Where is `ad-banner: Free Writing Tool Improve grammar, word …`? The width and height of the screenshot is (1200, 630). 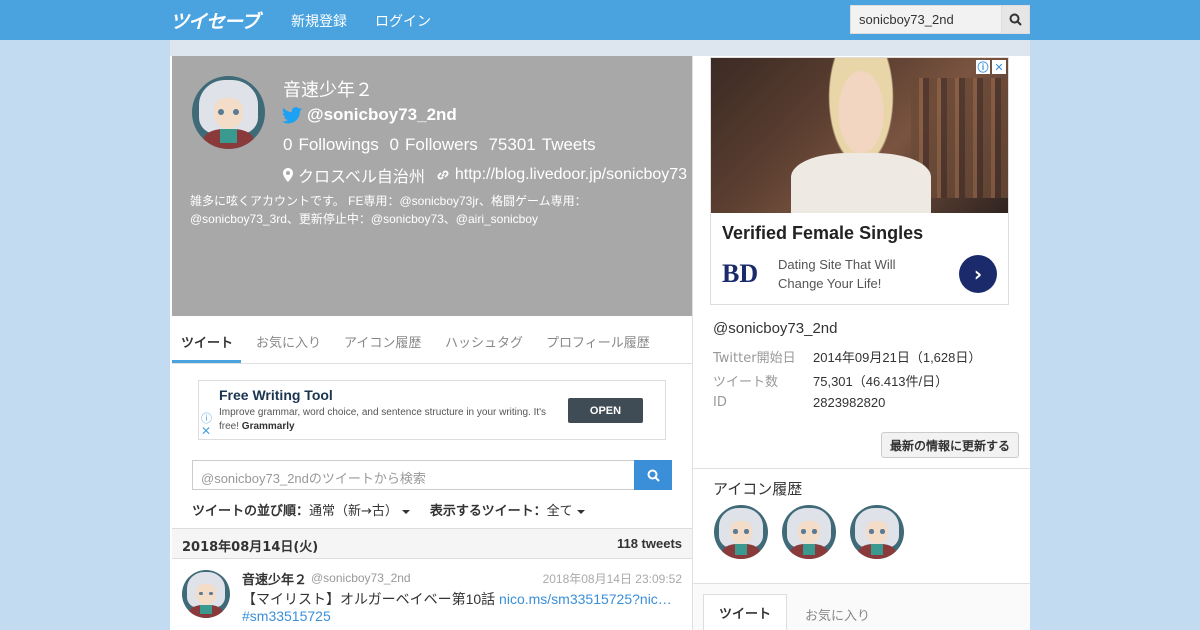
ad-banner: Free Writing Tool Improve grammar, word … is located at coordinates (432, 410).